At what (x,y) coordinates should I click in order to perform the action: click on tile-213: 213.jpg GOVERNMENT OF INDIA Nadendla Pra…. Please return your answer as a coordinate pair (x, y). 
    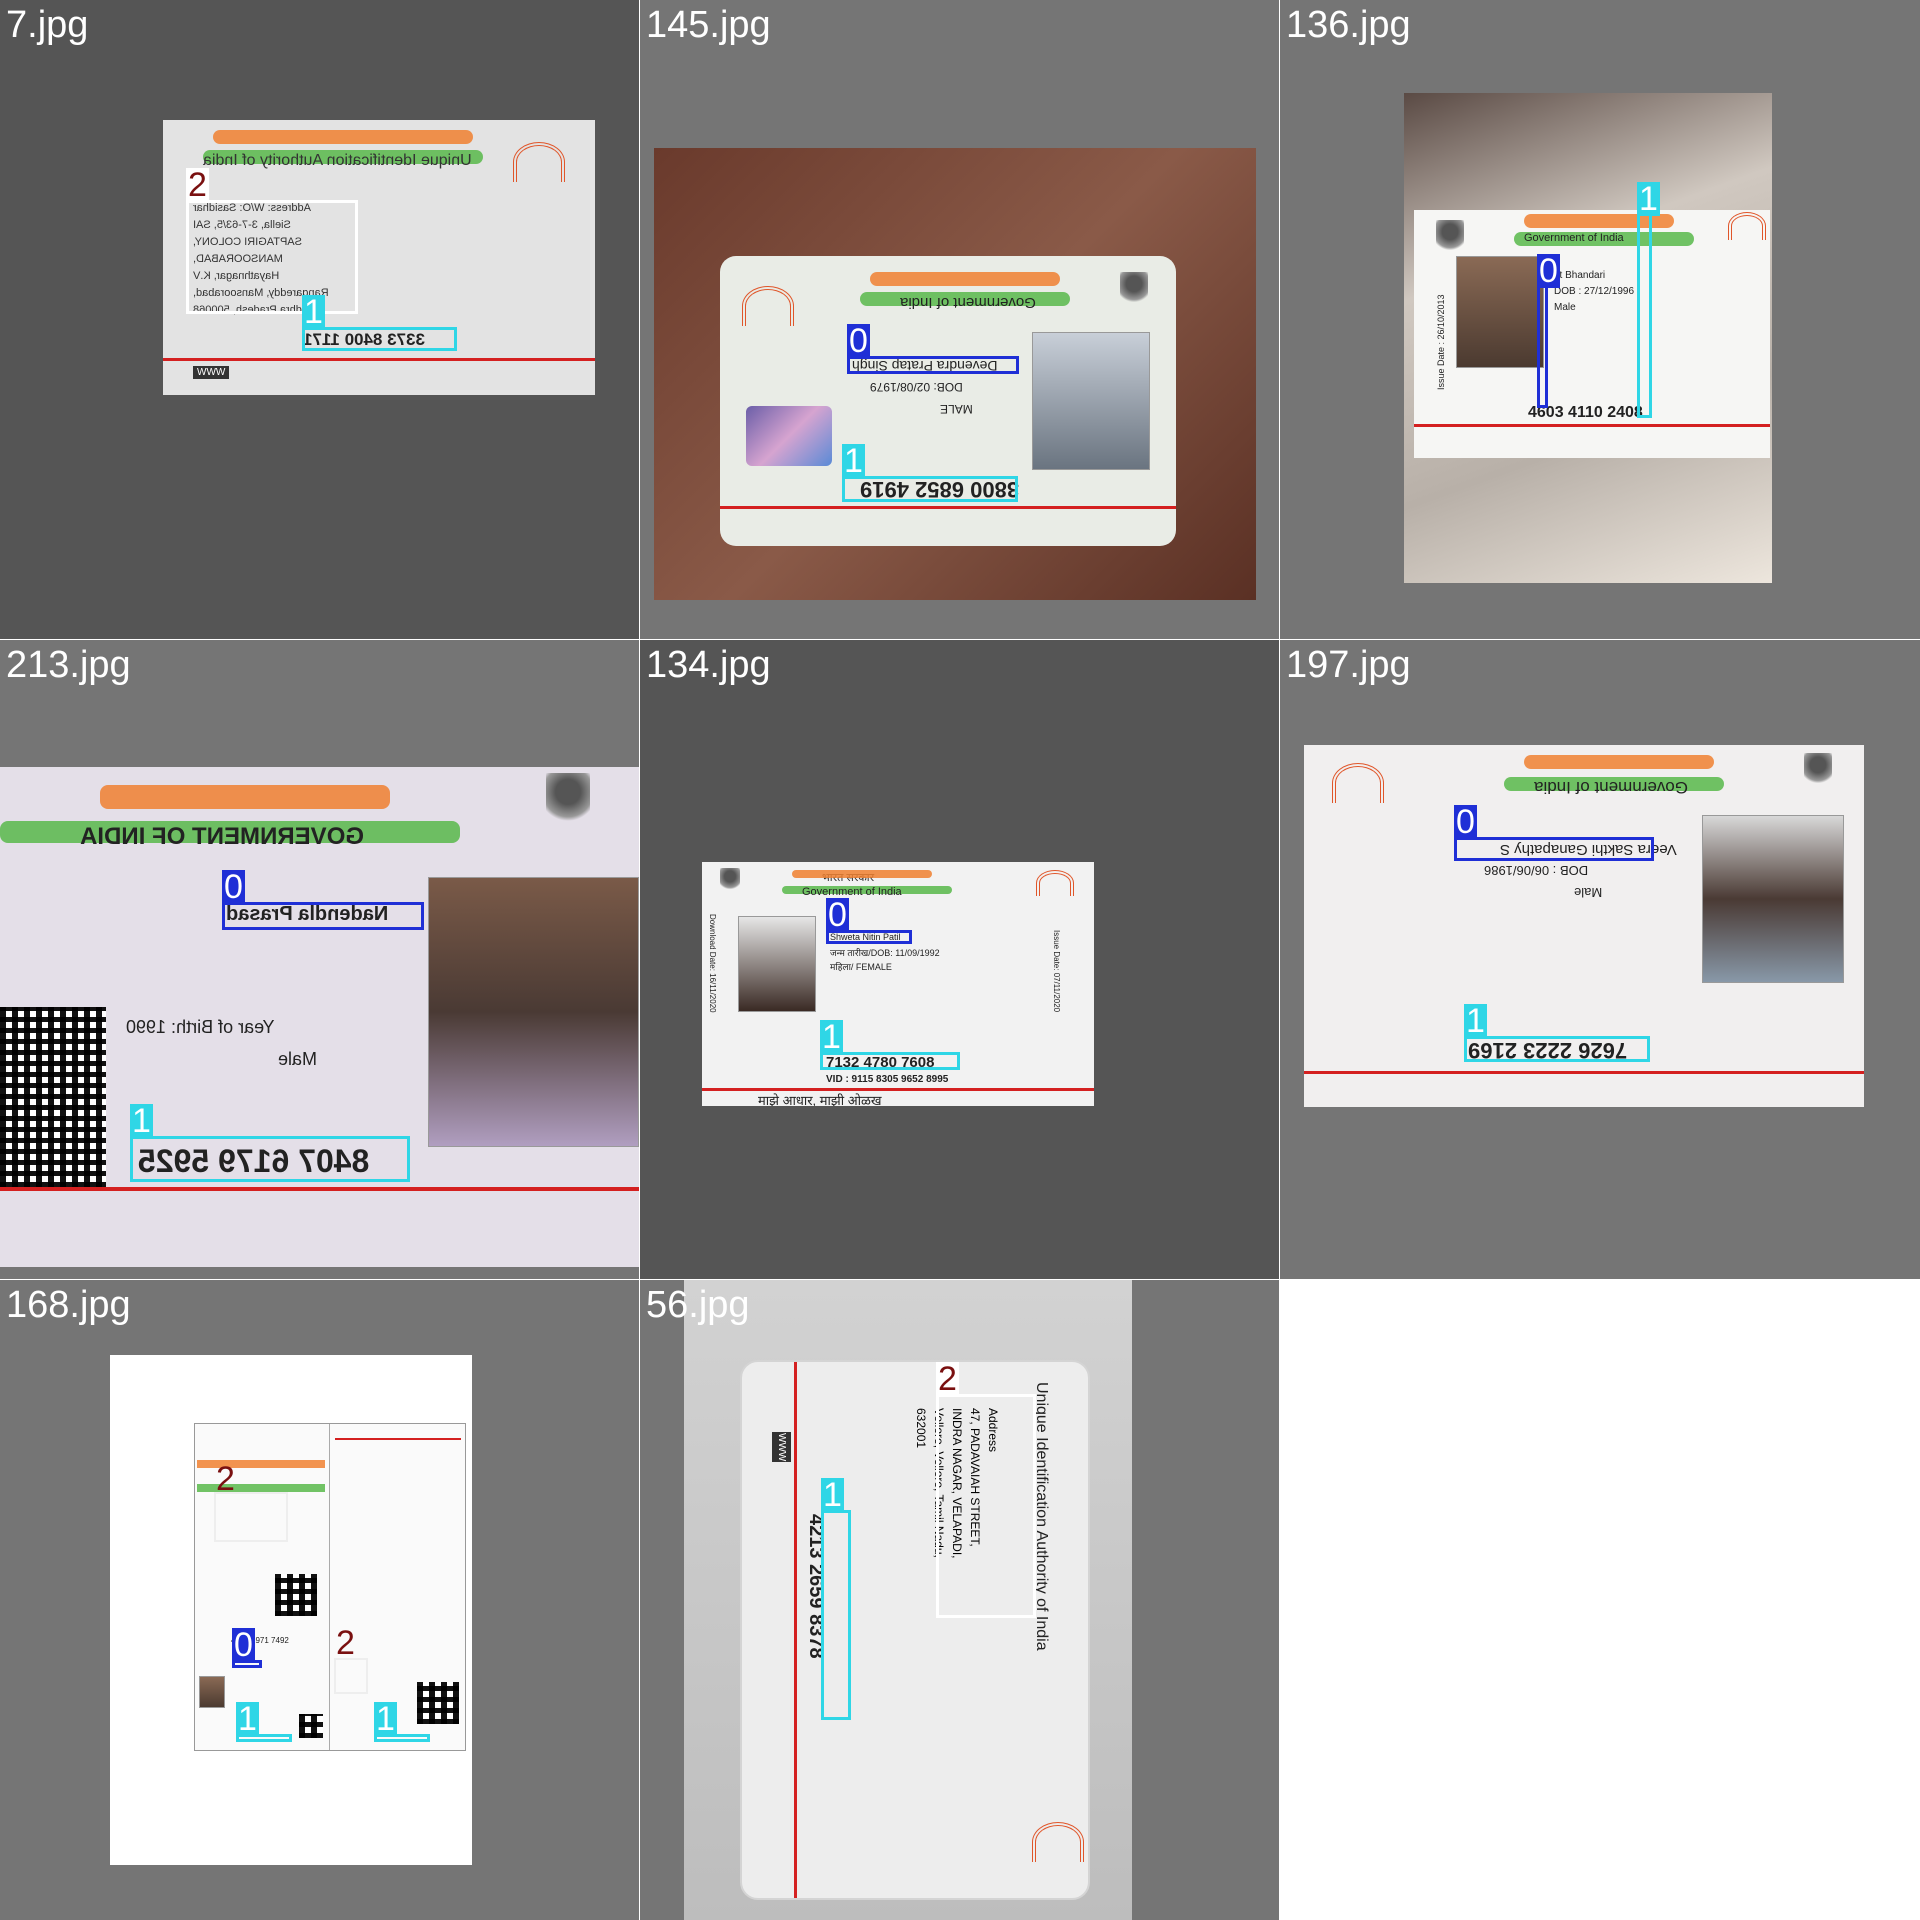
    Looking at the image, I should click on (319, 959).